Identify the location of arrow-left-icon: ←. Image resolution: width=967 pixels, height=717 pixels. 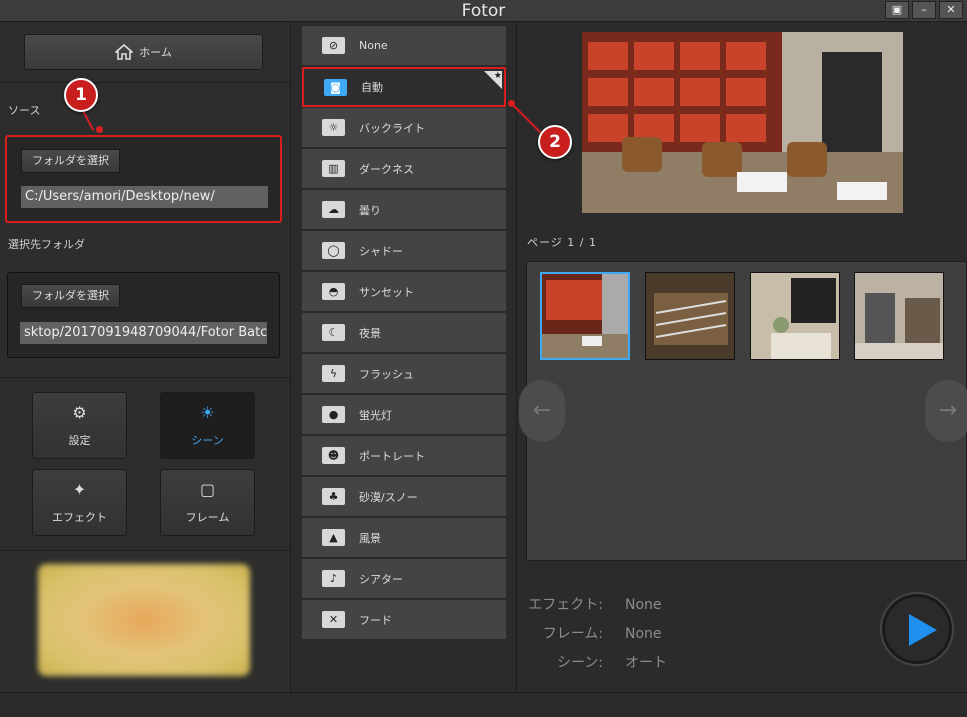
(542, 410).